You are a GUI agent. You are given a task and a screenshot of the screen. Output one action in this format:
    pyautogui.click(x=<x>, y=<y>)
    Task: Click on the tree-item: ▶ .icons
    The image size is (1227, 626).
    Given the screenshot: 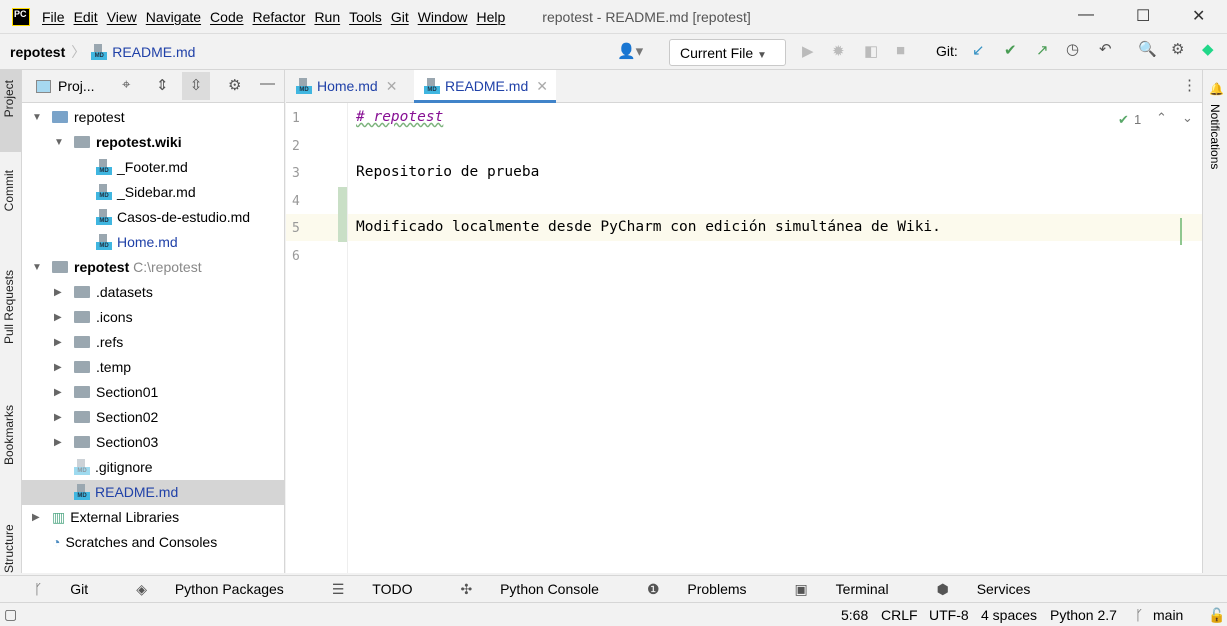 What is the action you would take?
    pyautogui.click(x=153, y=317)
    